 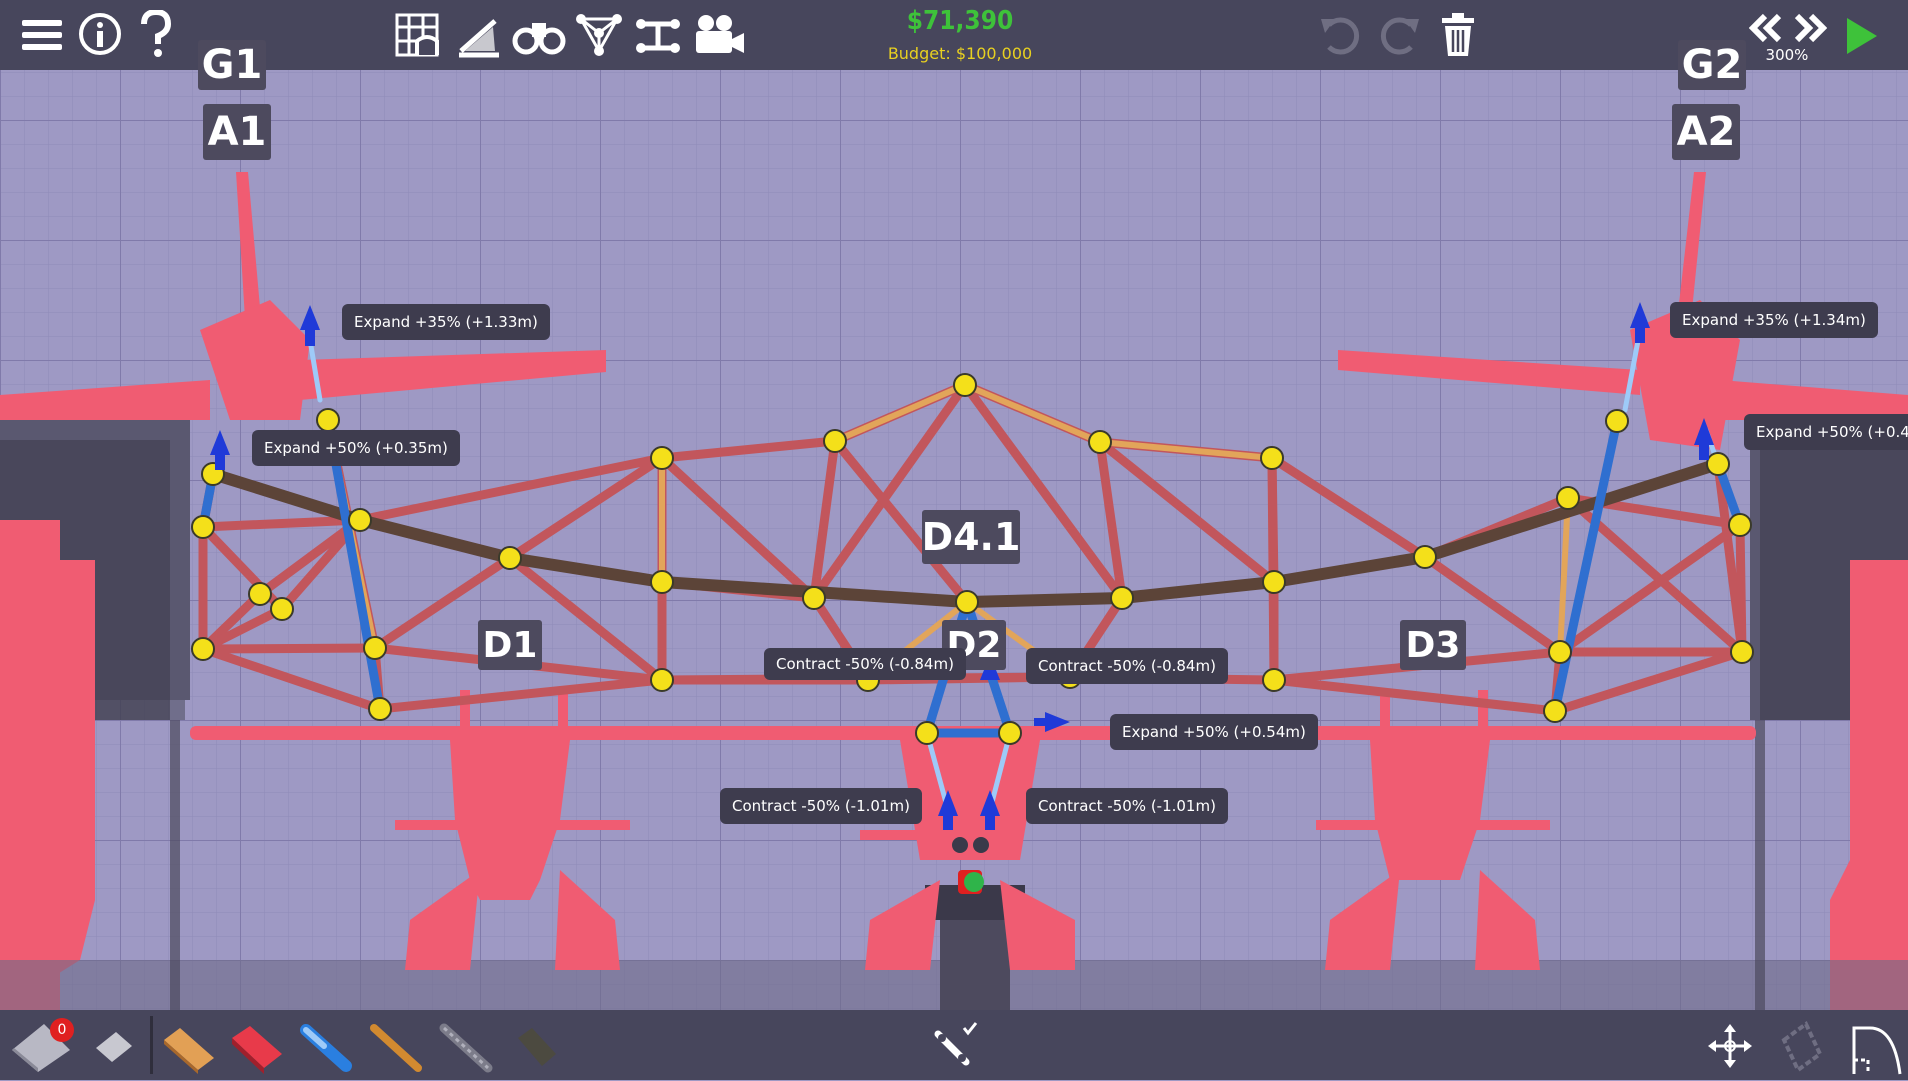 What do you see at coordinates (326, 1047) in the screenshot?
I see `hydraulic-material-button` at bounding box center [326, 1047].